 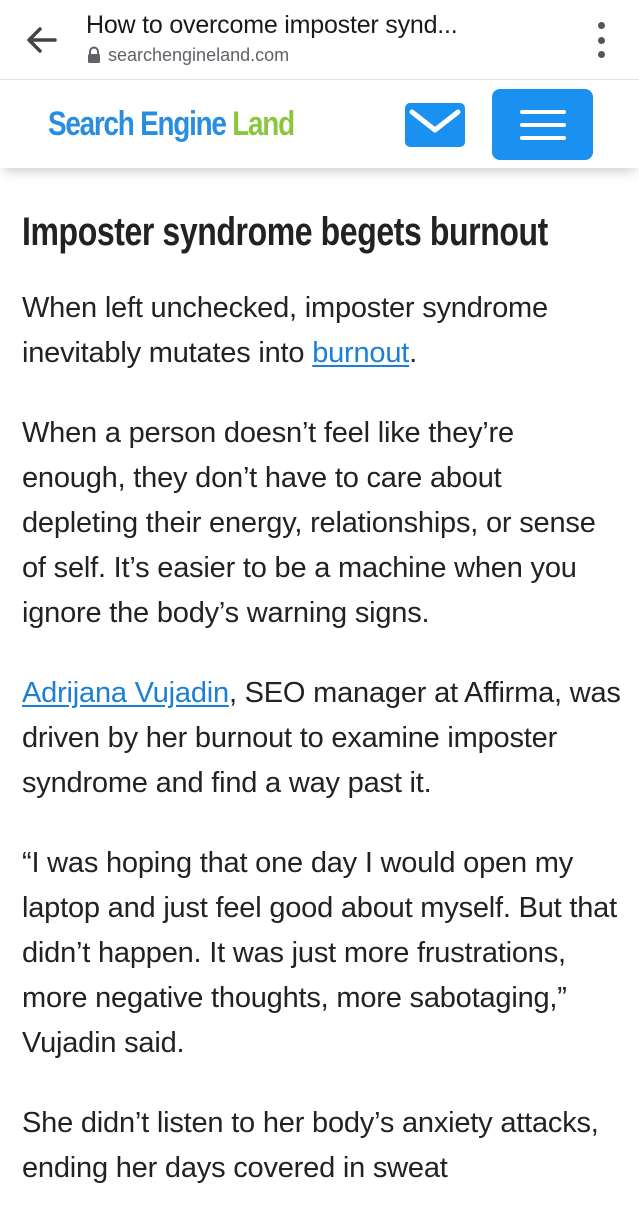 I want to click on author-link: Adrijana Vujadin, so click(x=125, y=693).